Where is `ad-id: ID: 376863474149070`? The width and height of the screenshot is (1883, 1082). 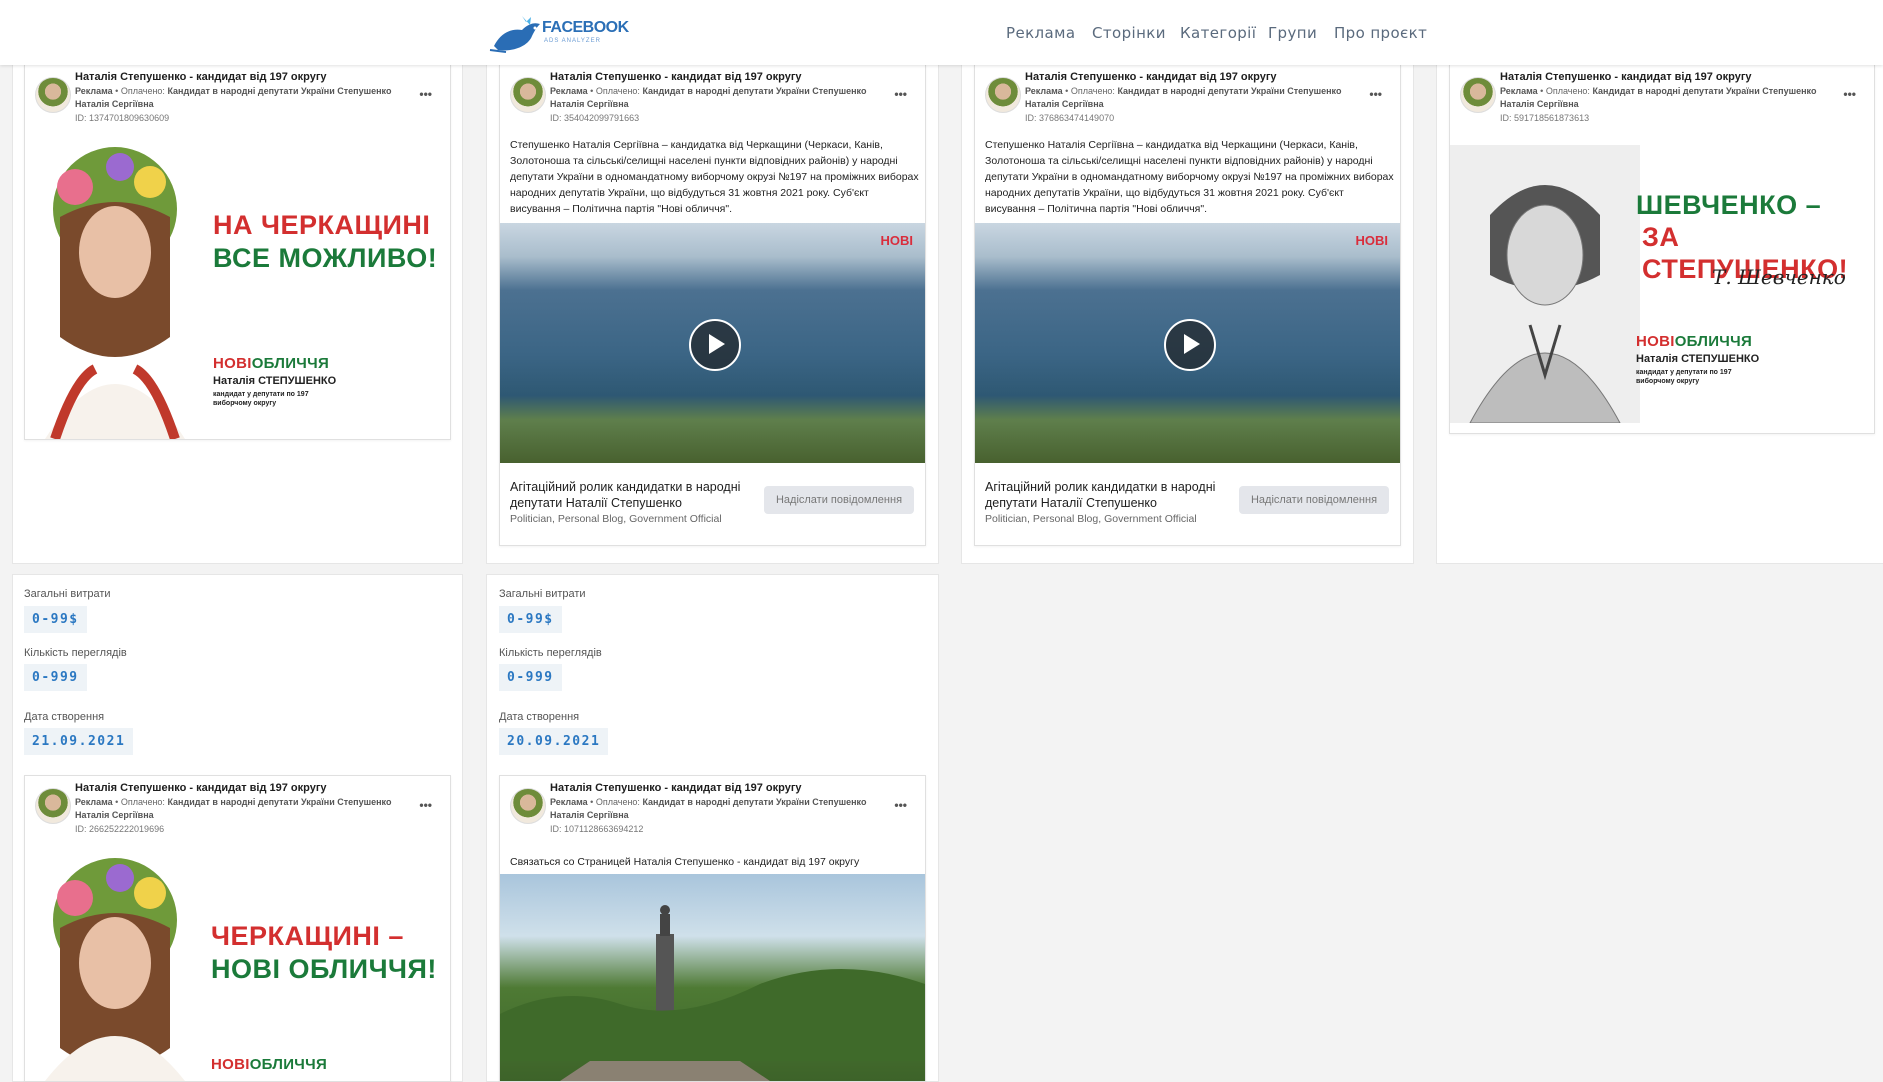
ad-id: ID: 376863474149070 is located at coordinates (1070, 118).